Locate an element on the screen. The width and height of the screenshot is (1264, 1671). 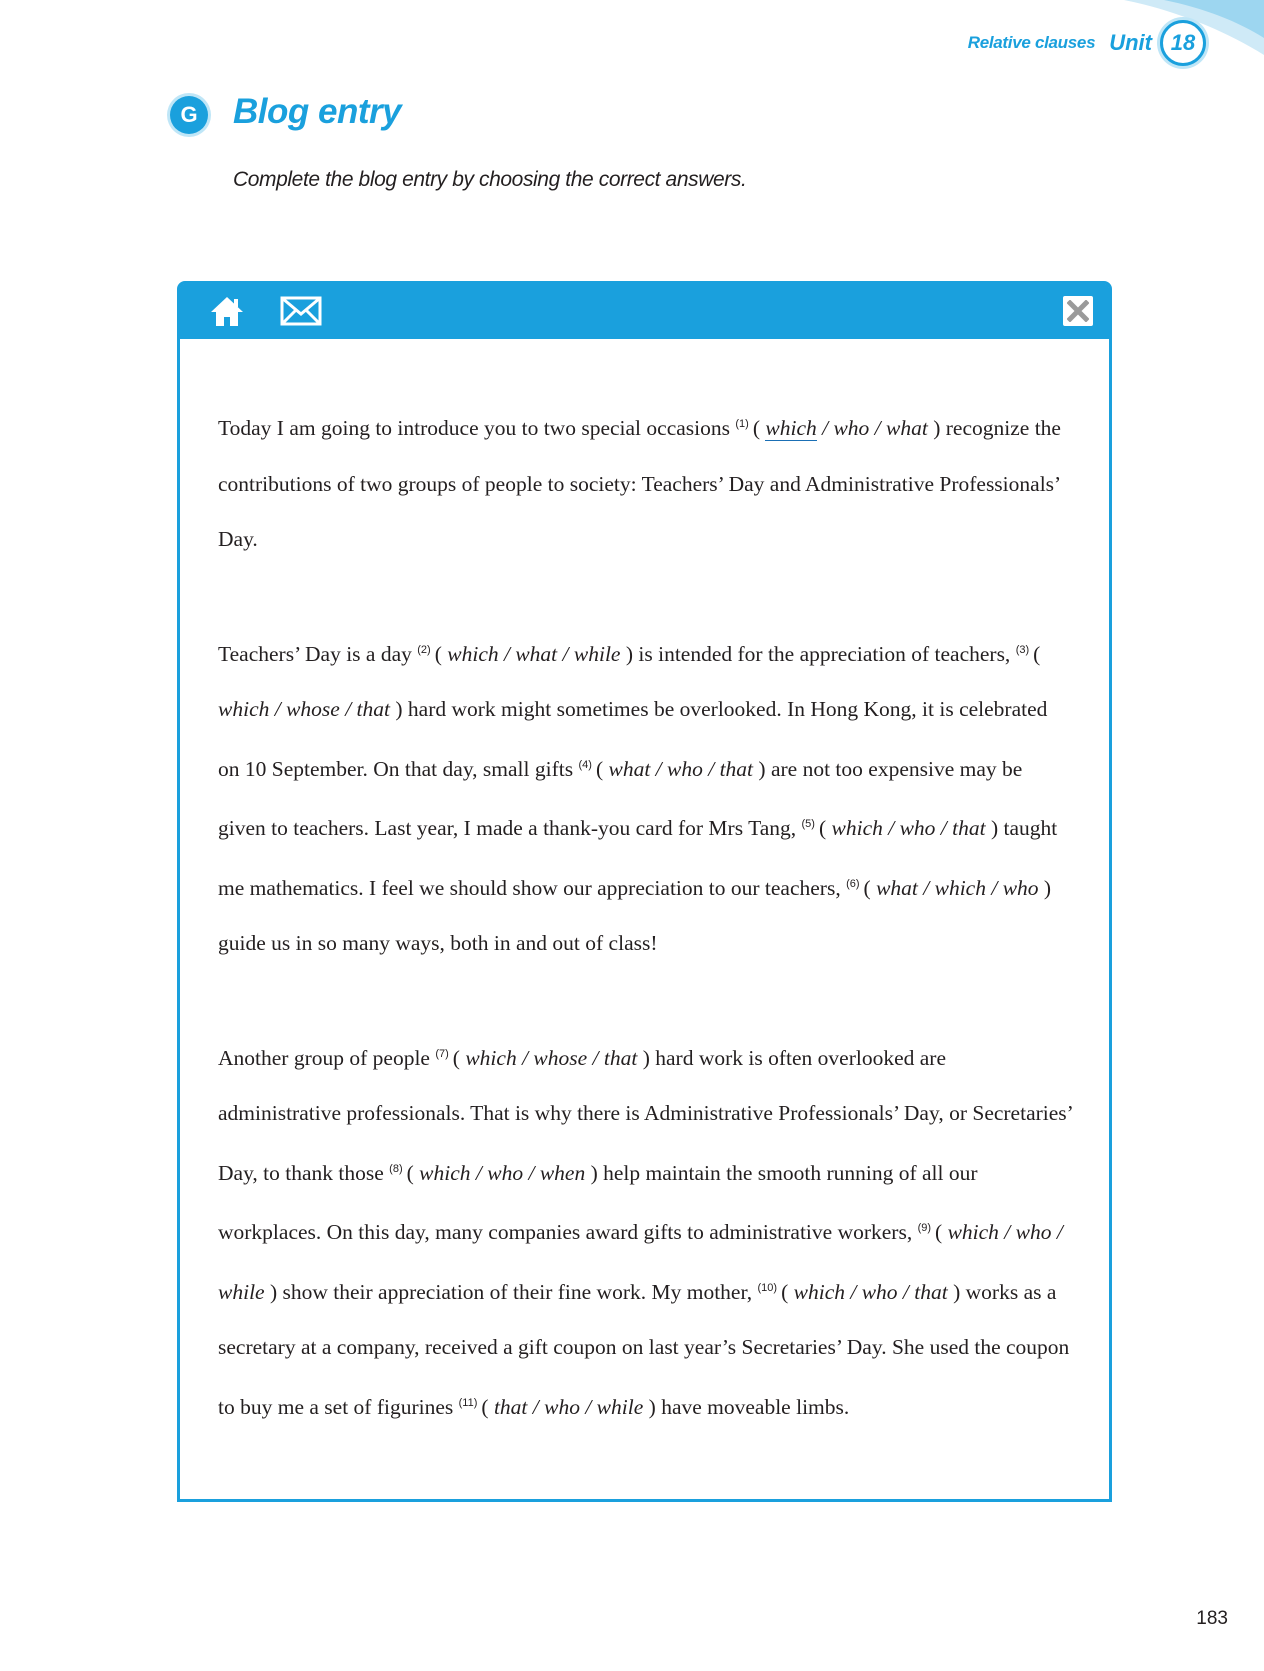
close-button is located at coordinates (1078, 311).